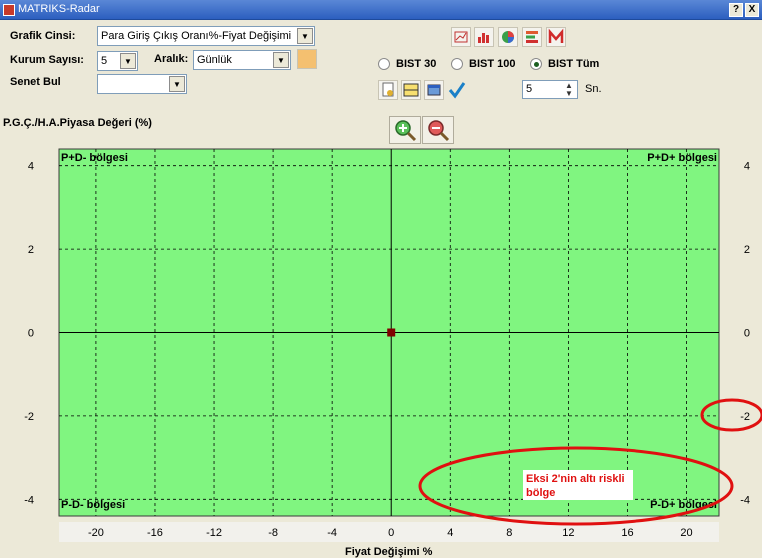 The width and height of the screenshot is (762, 558). What do you see at coordinates (570, 94) in the screenshot?
I see `arrow-down-icon: ▼` at bounding box center [570, 94].